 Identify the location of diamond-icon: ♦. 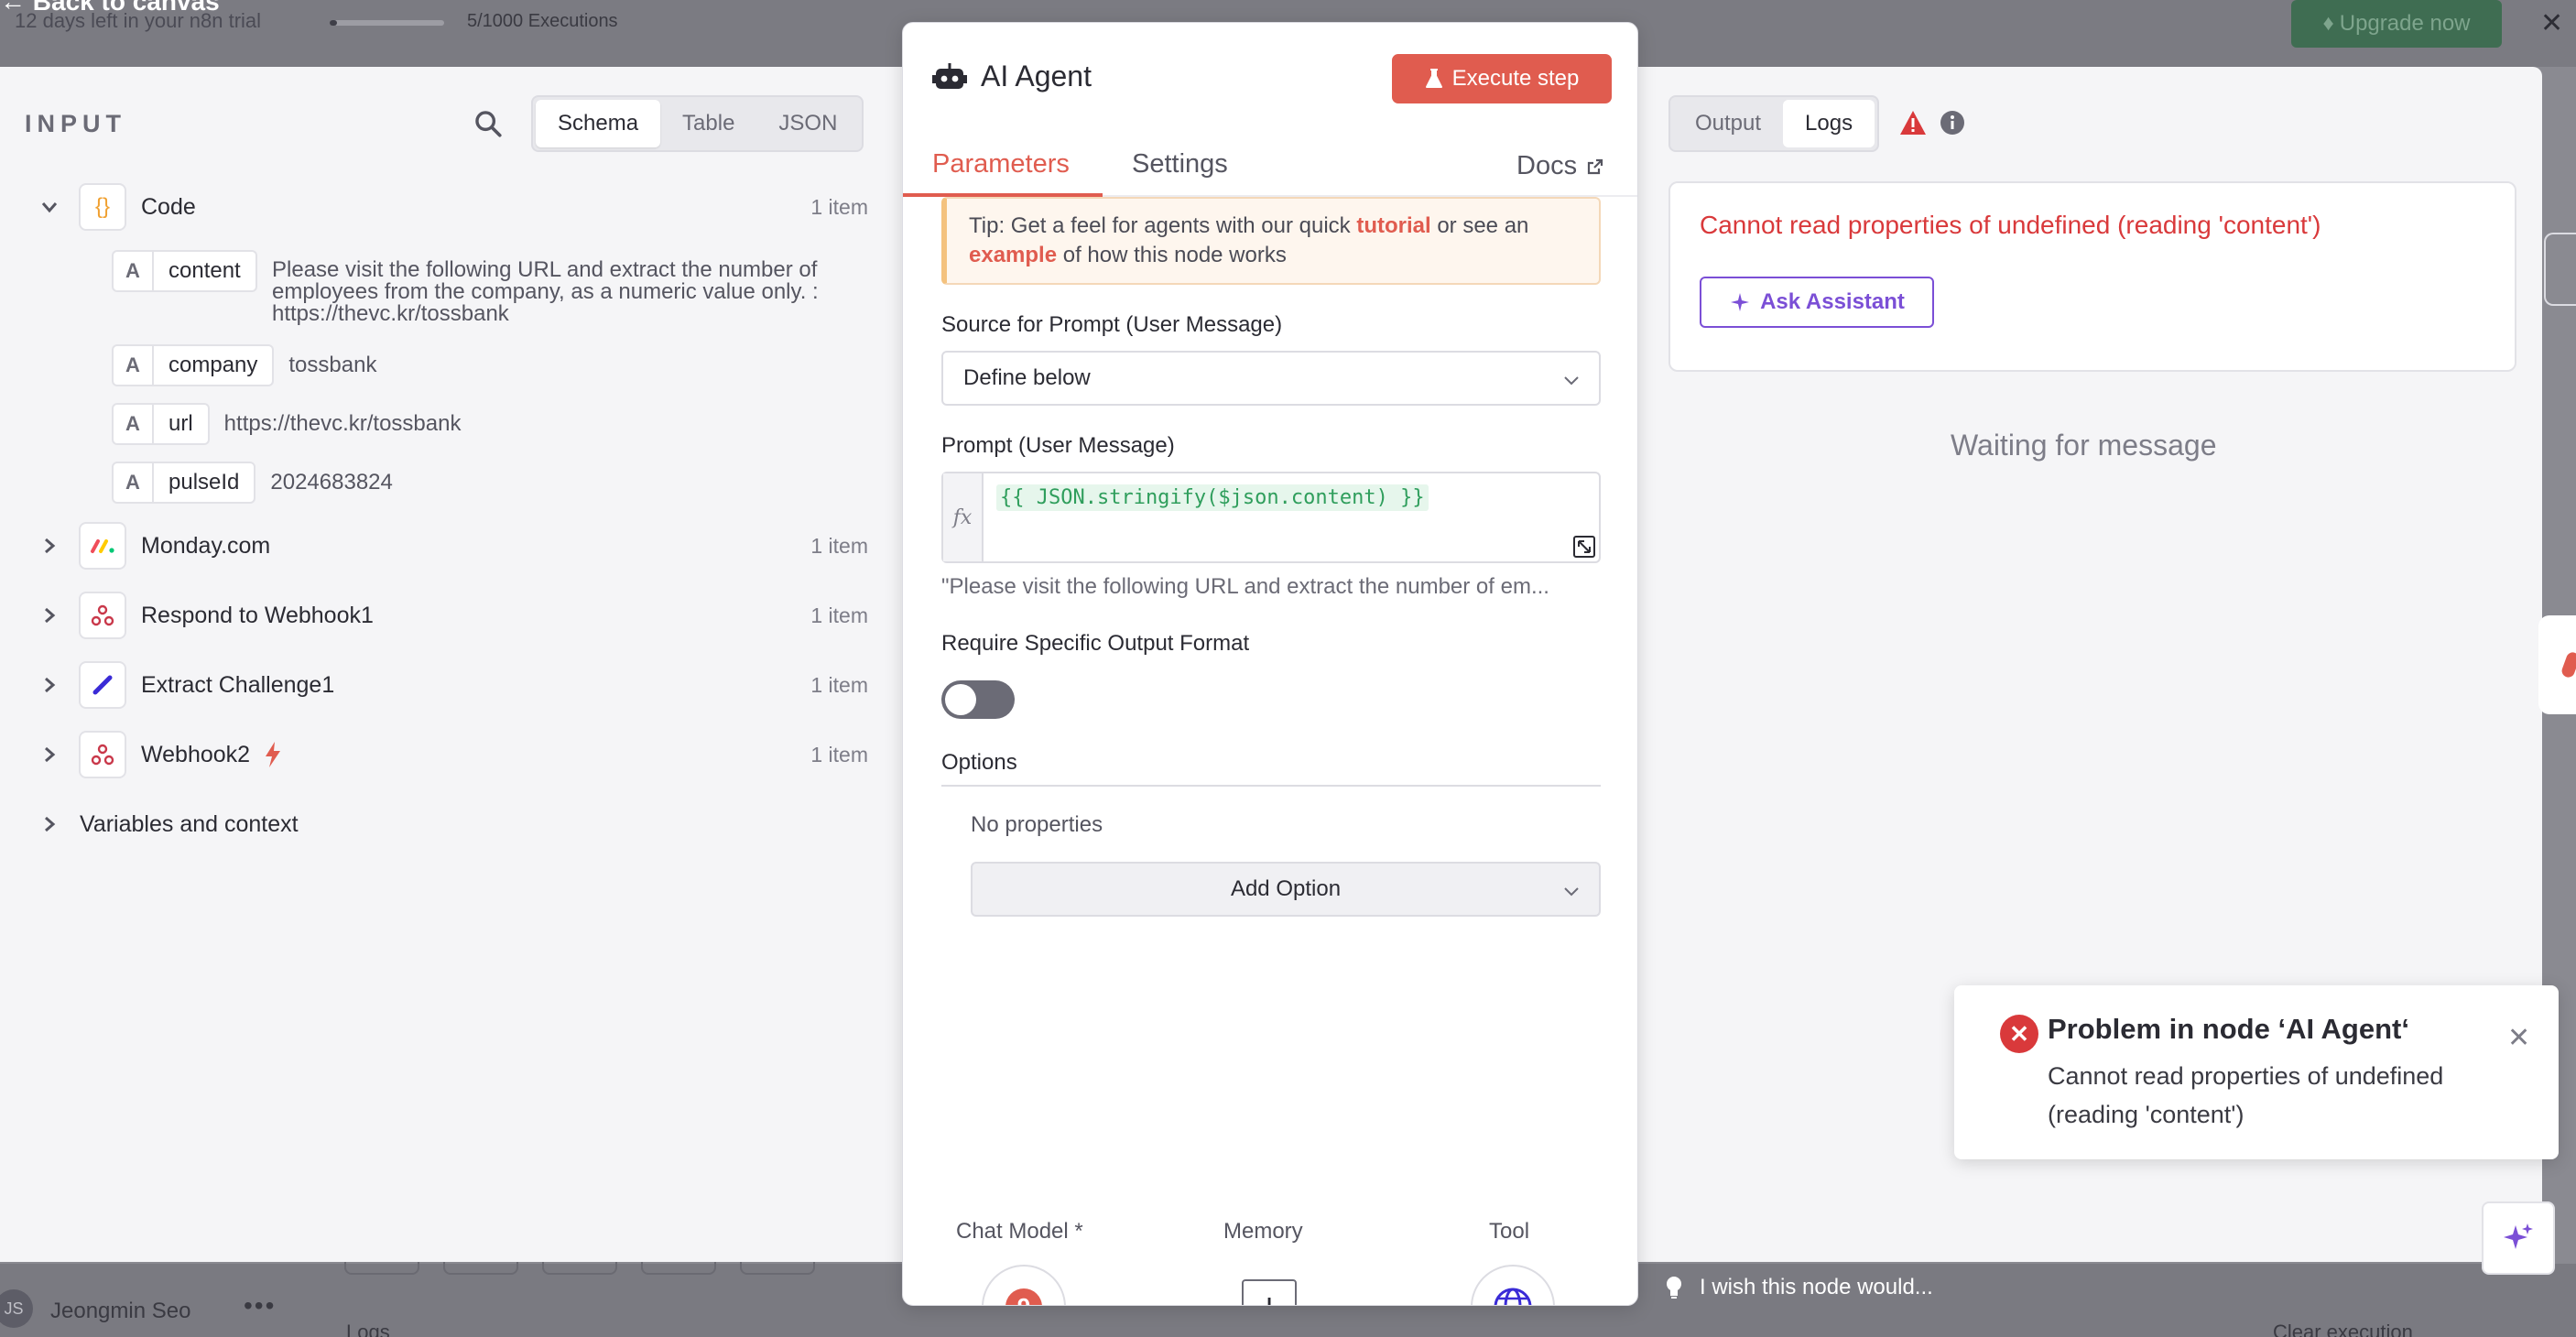
(2328, 23).